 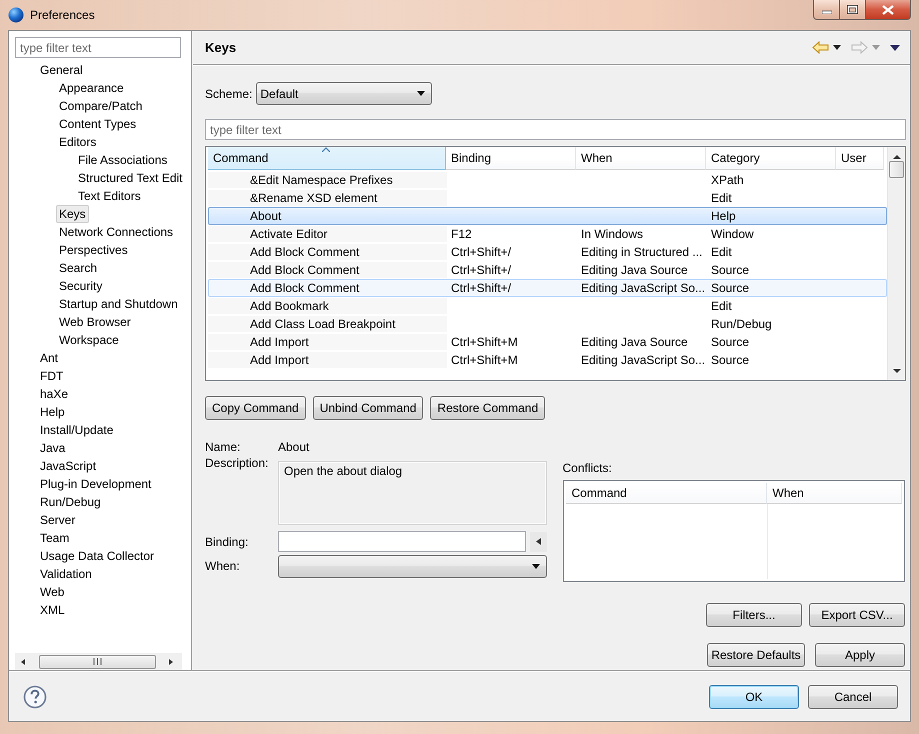 What do you see at coordinates (344, 93) in the screenshot?
I see `scheme-dropdown: Default` at bounding box center [344, 93].